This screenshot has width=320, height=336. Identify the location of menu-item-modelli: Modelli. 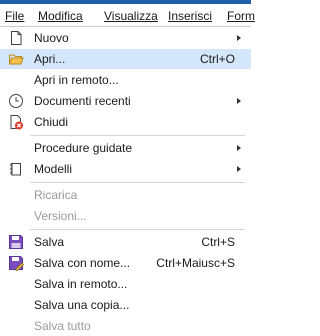
(125, 169).